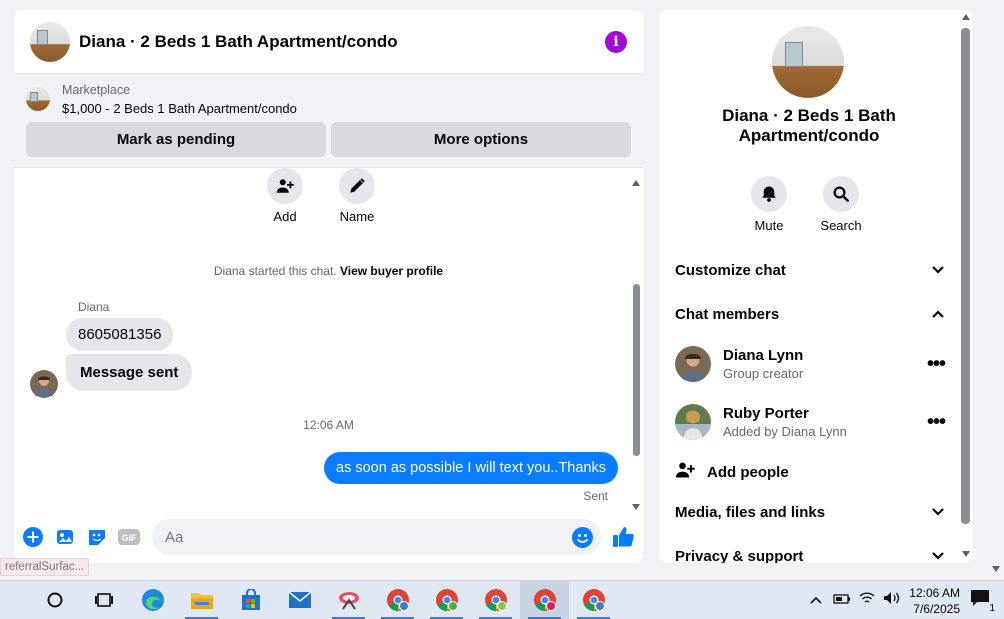 This screenshot has height=619, width=1004. Describe the element at coordinates (841, 194) in the screenshot. I see `search-icon` at that location.